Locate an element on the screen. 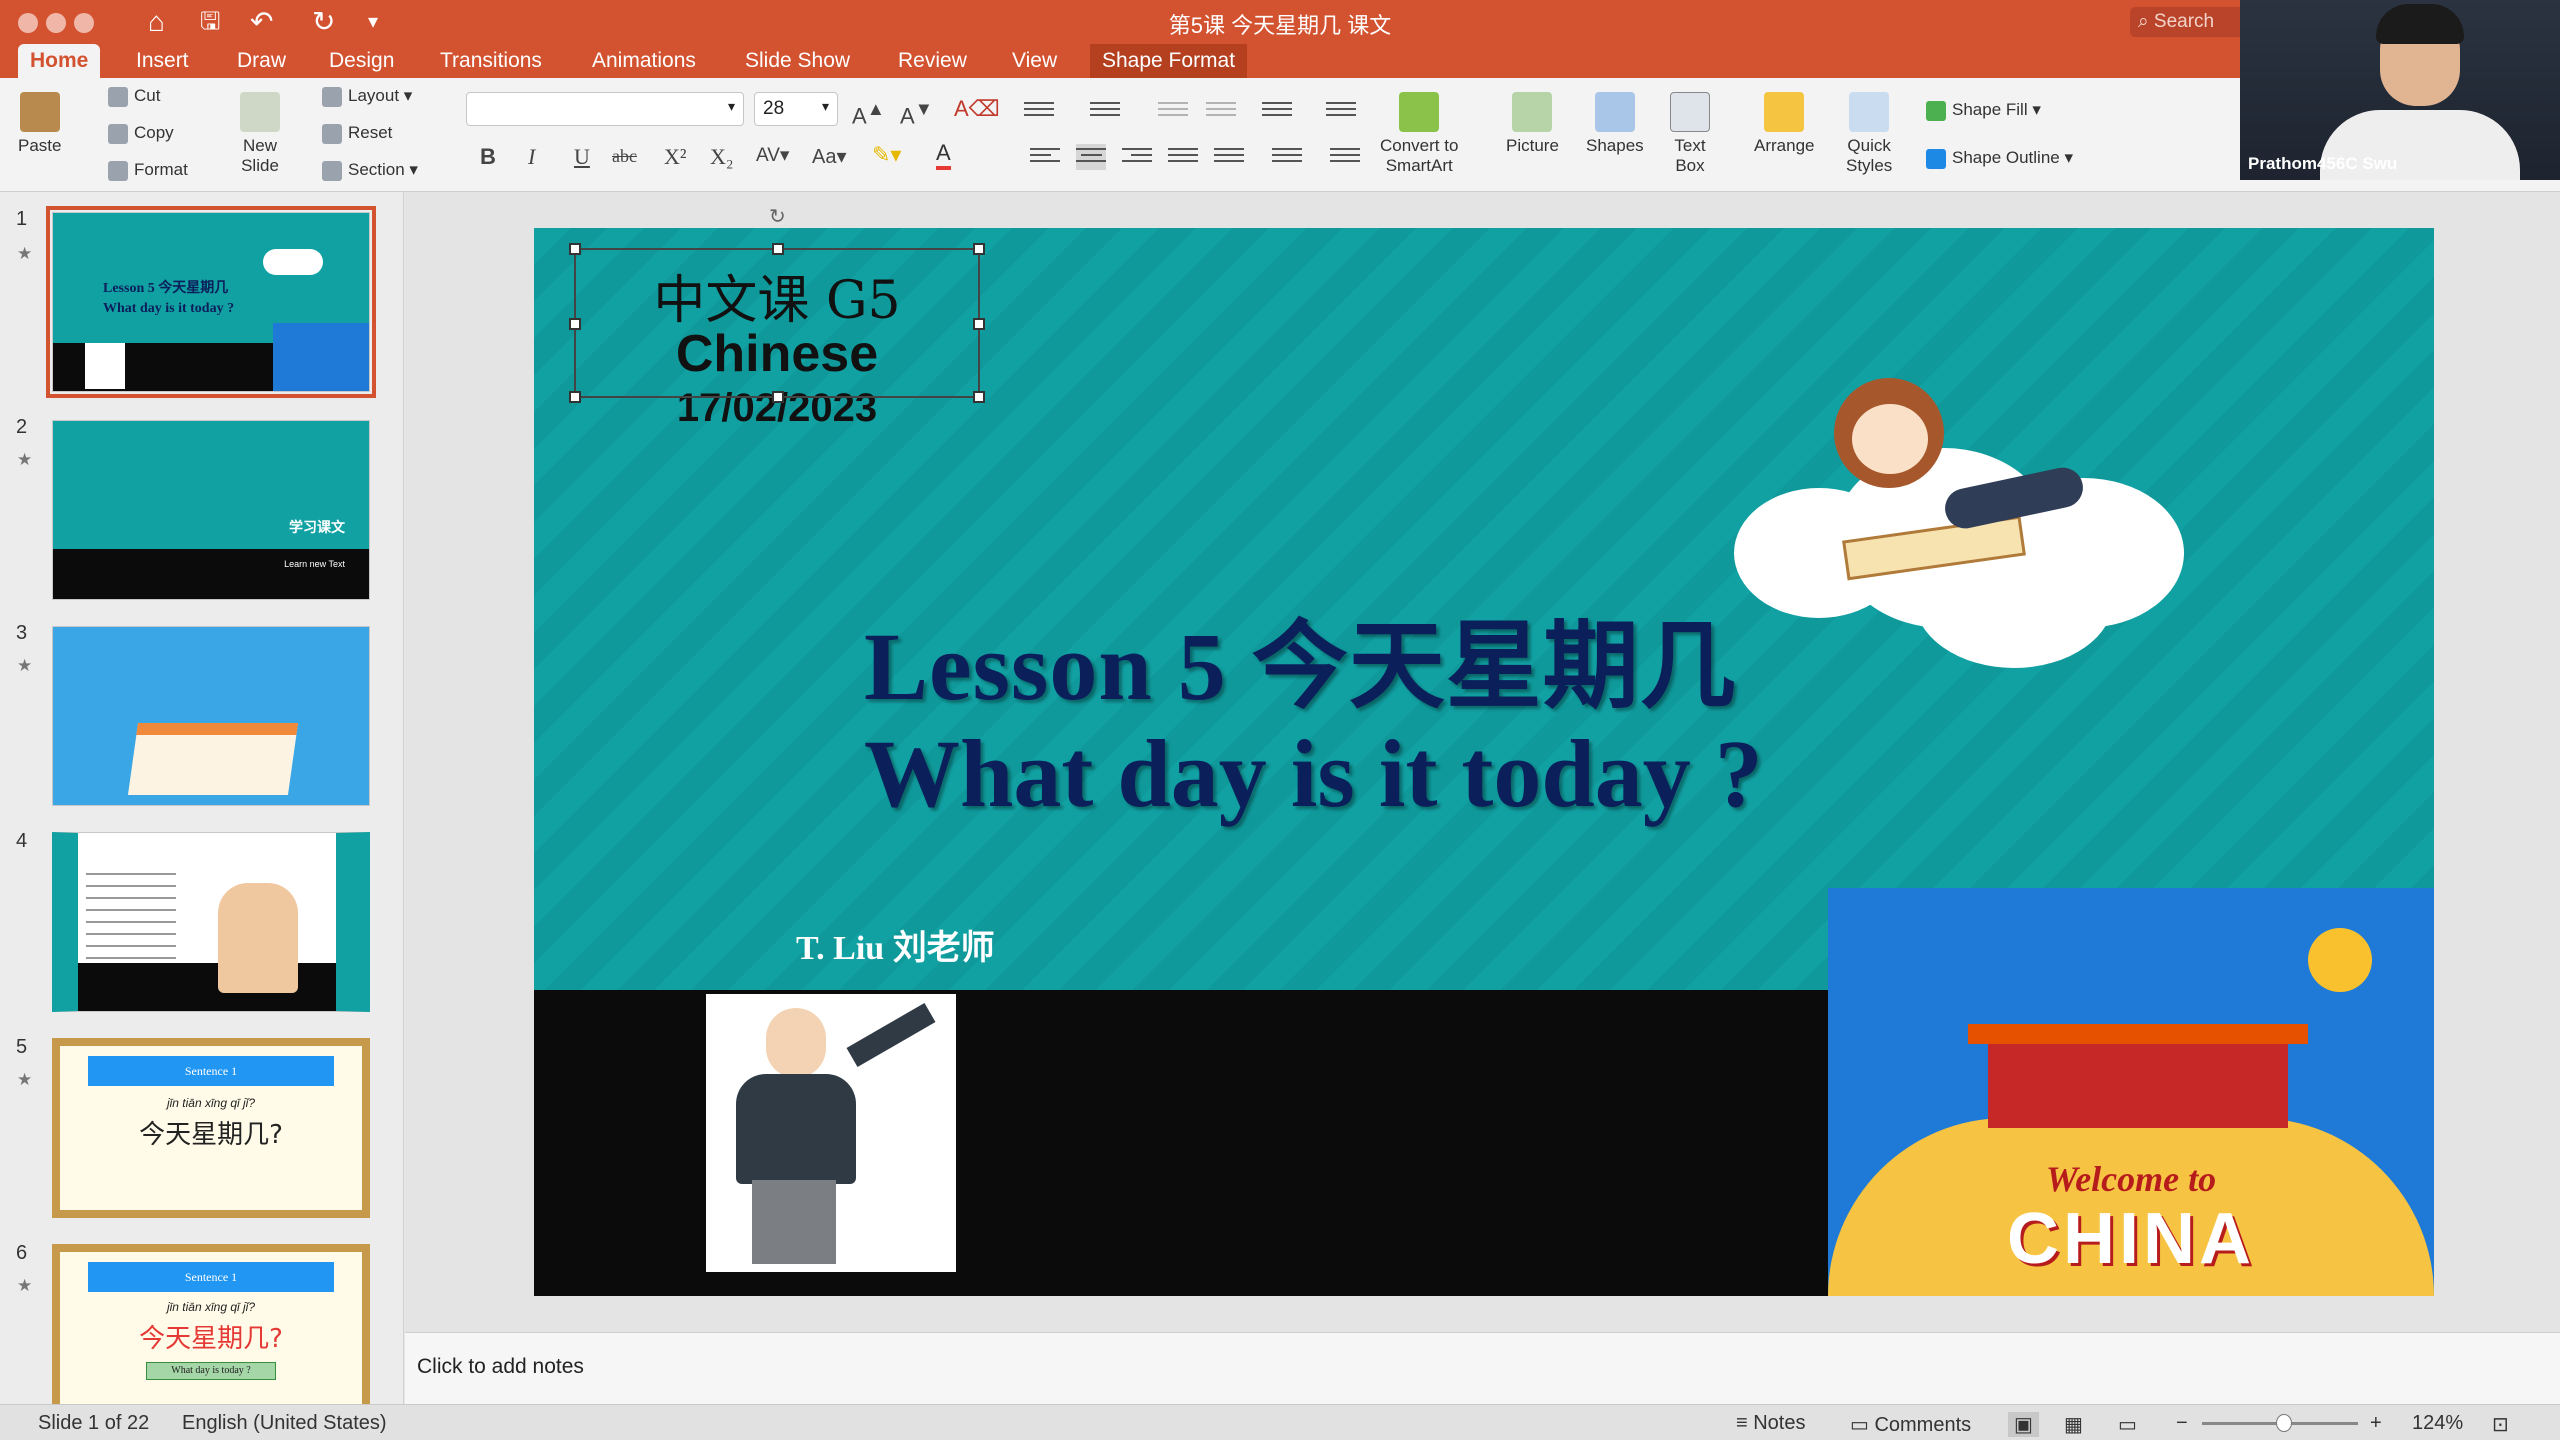 The image size is (2560, 1440). zoom-out-button: − is located at coordinates (2182, 1423).